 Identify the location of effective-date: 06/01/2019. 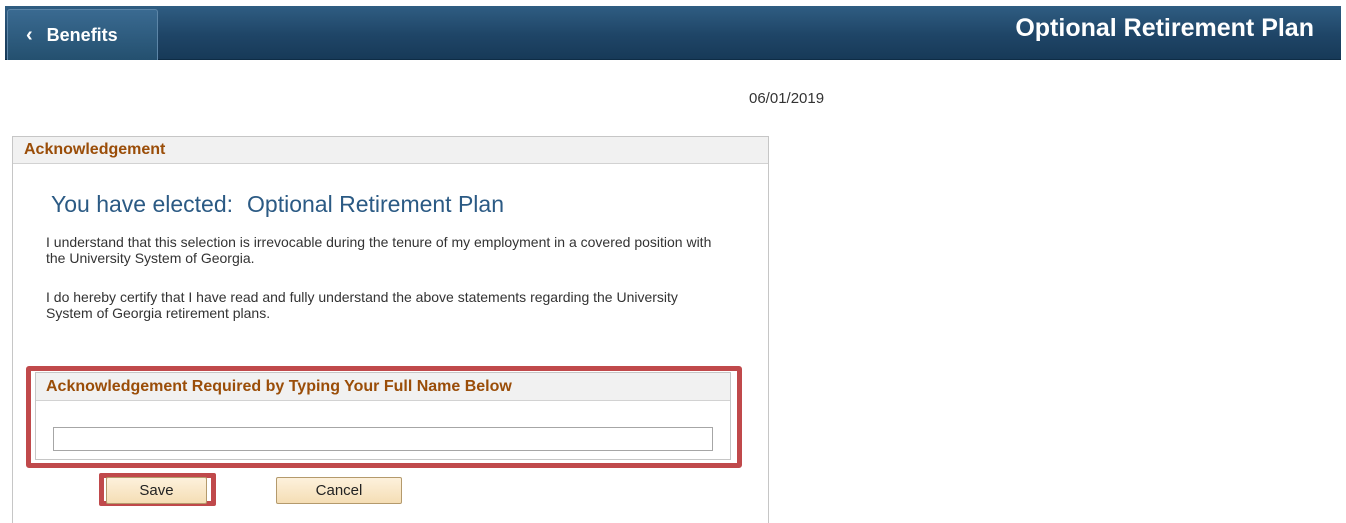
(787, 98).